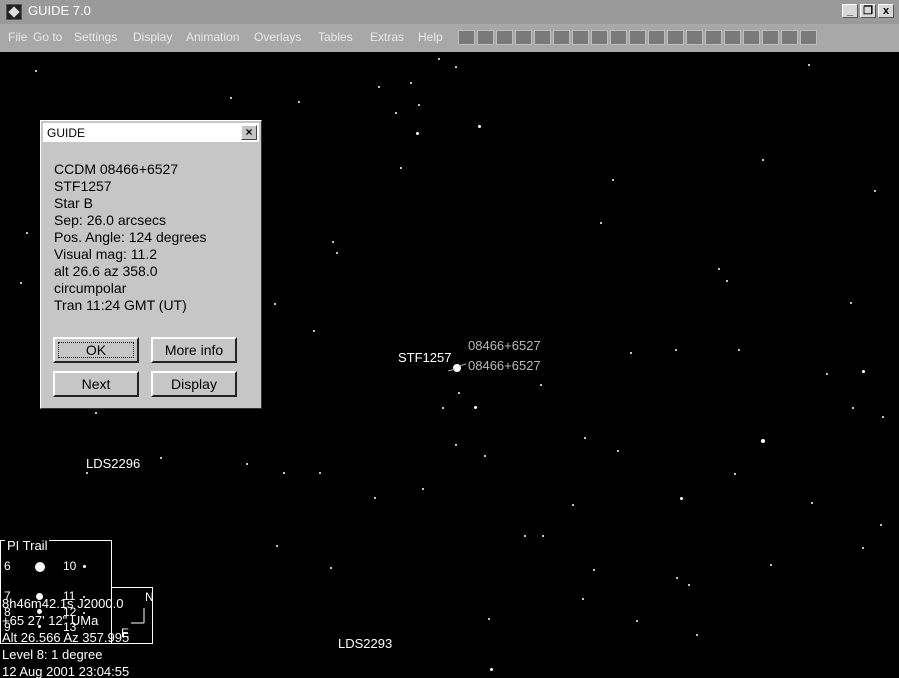 Image resolution: width=899 pixels, height=678 pixels. What do you see at coordinates (868, 11) in the screenshot?
I see `maximize-button: ❐` at bounding box center [868, 11].